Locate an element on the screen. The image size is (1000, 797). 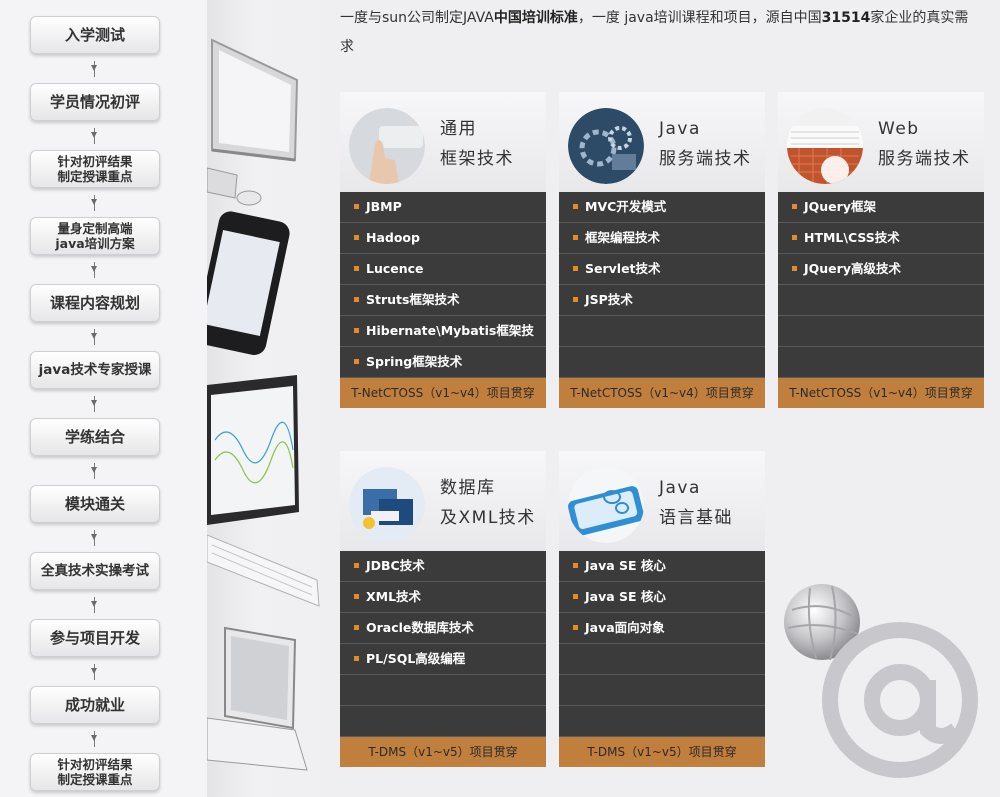
flow-step-4: 量身定制高端 java培训方案 is located at coordinates (95, 236).